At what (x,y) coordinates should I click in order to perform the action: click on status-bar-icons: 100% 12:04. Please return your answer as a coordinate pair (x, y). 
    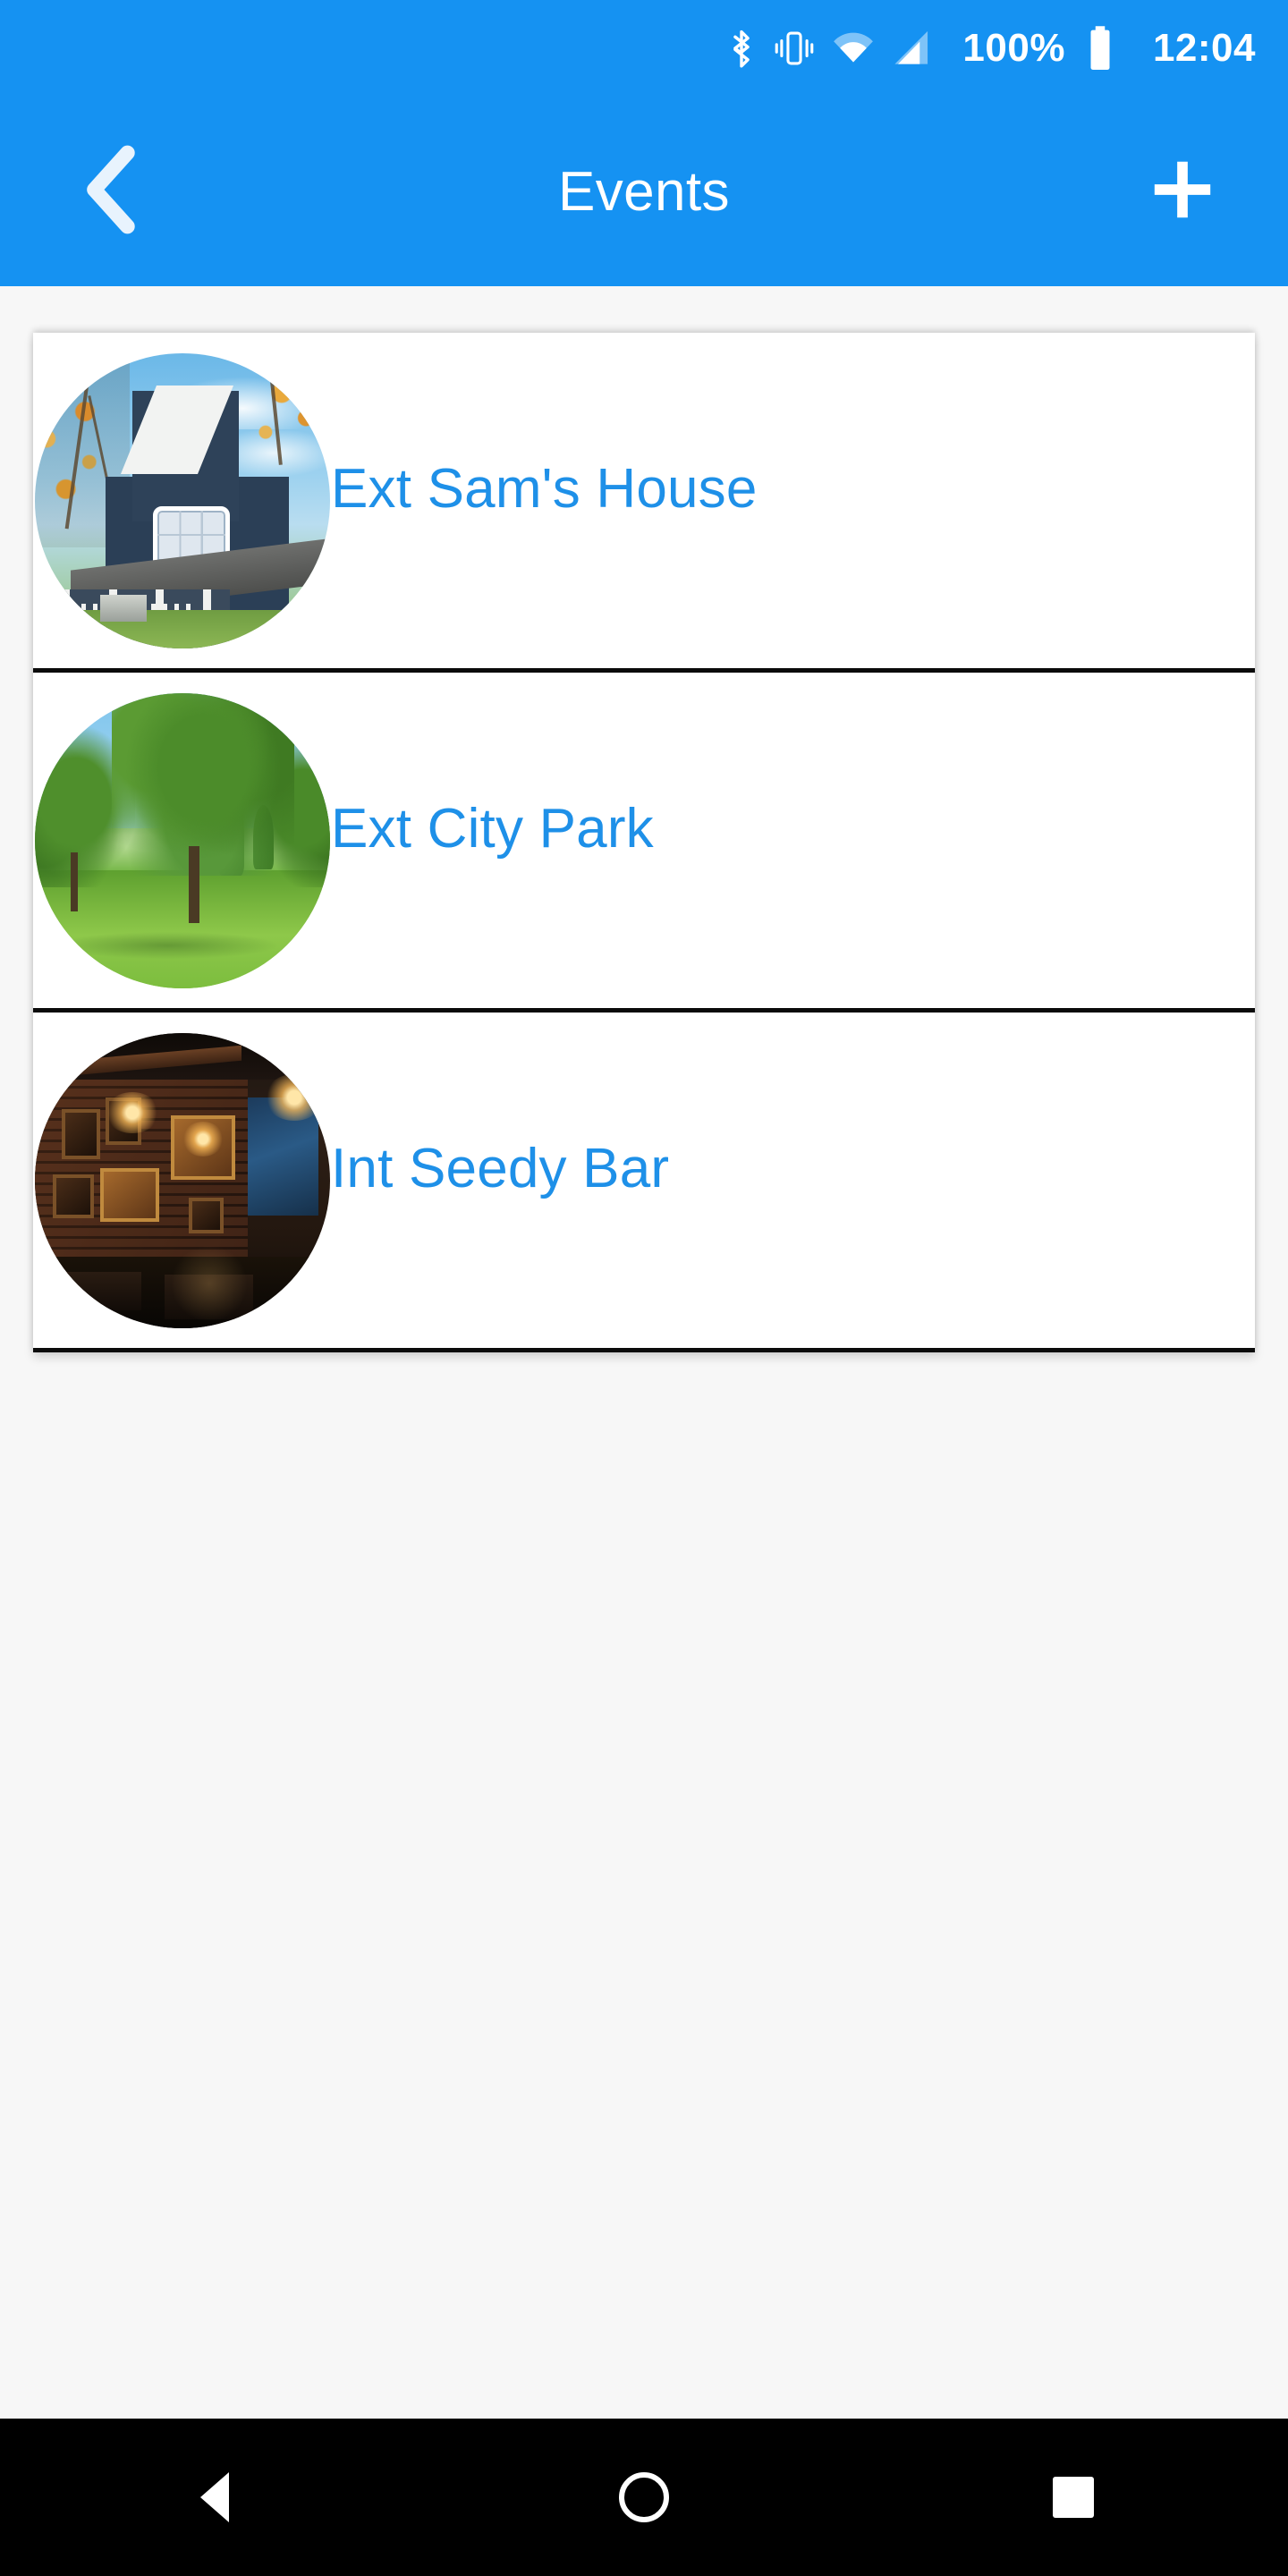
    Looking at the image, I should click on (991, 48).